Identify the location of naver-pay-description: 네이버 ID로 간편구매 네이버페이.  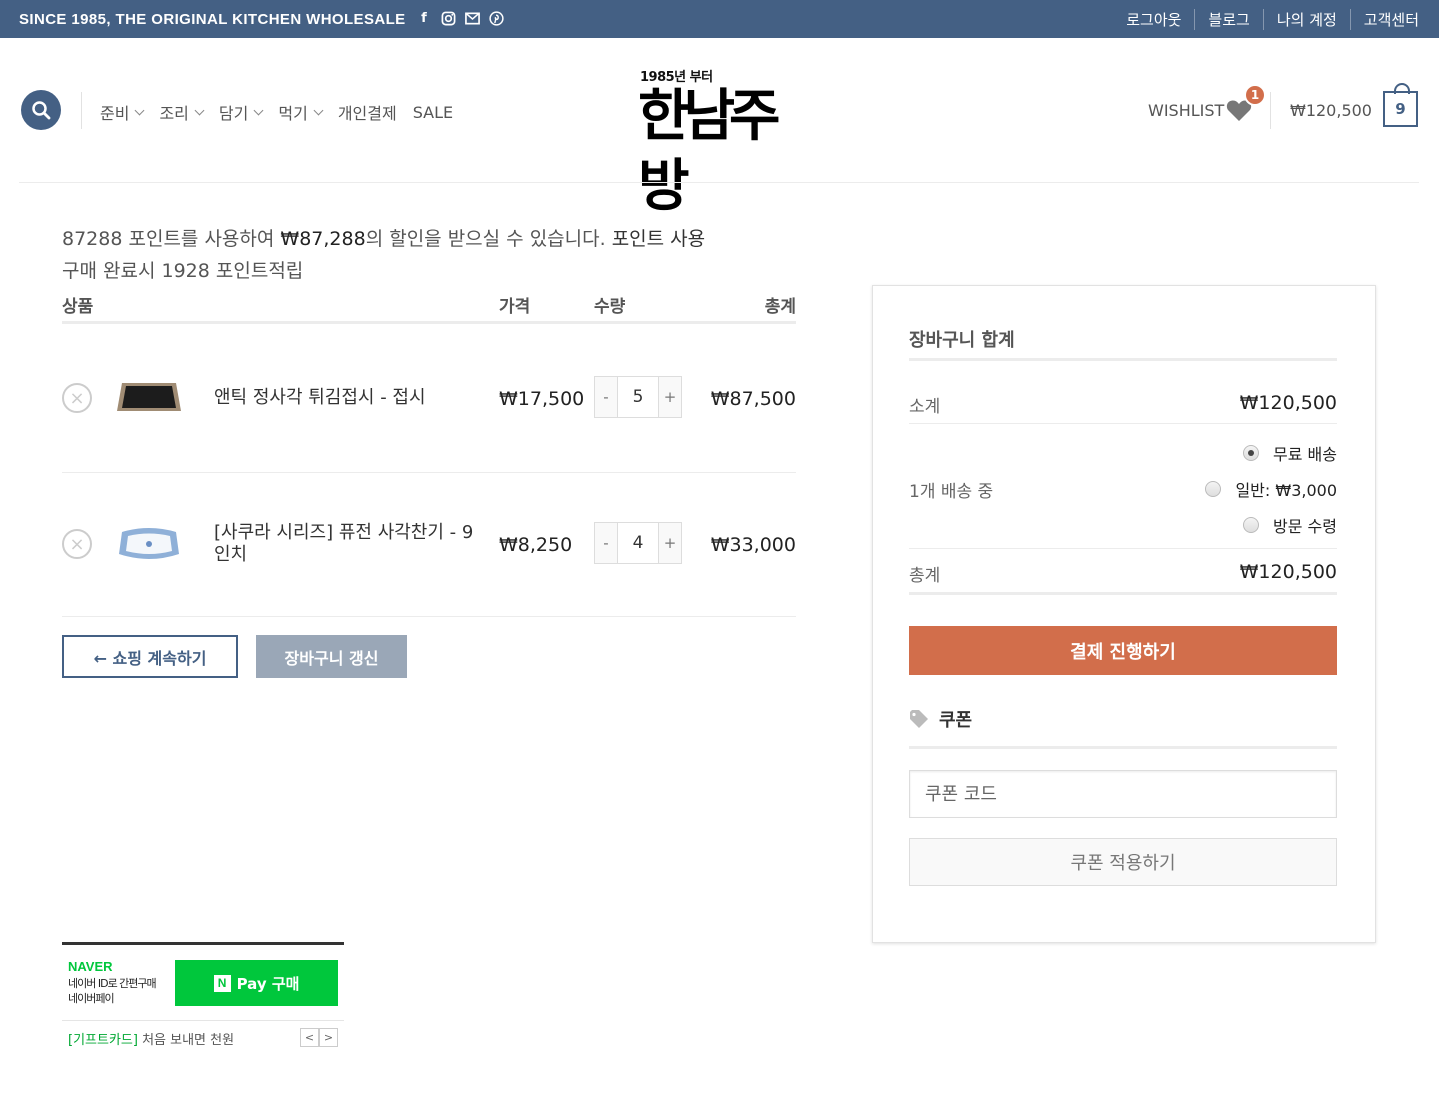
(112, 991).